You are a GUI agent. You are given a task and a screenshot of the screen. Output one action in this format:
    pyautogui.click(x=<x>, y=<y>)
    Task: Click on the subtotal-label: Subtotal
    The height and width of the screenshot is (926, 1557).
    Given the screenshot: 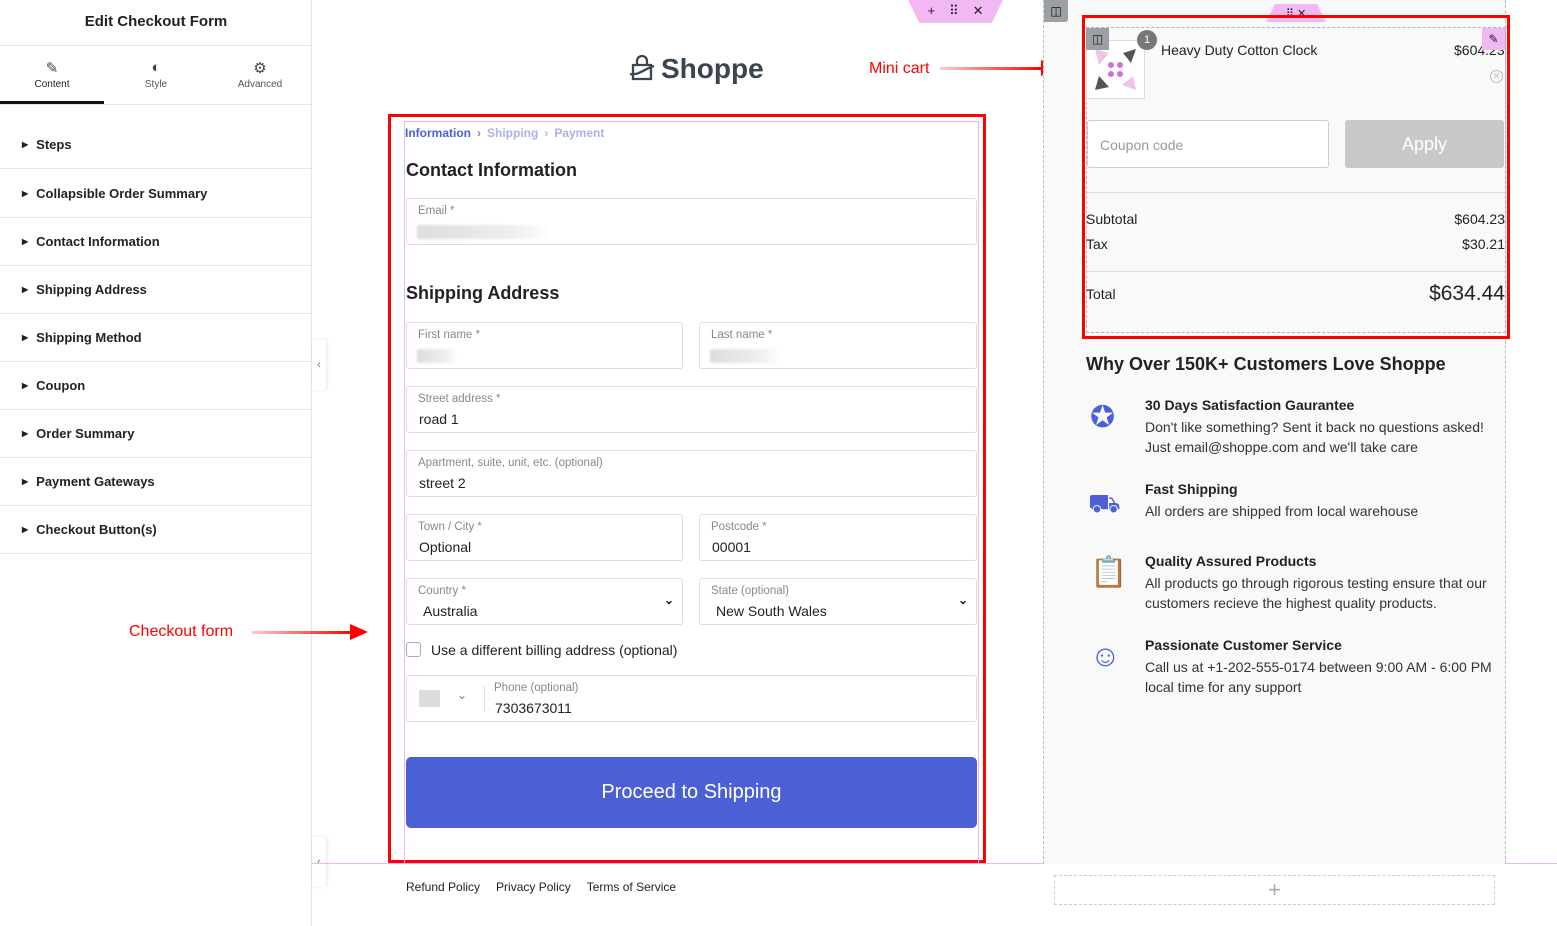 What is the action you would take?
    pyautogui.click(x=1112, y=219)
    